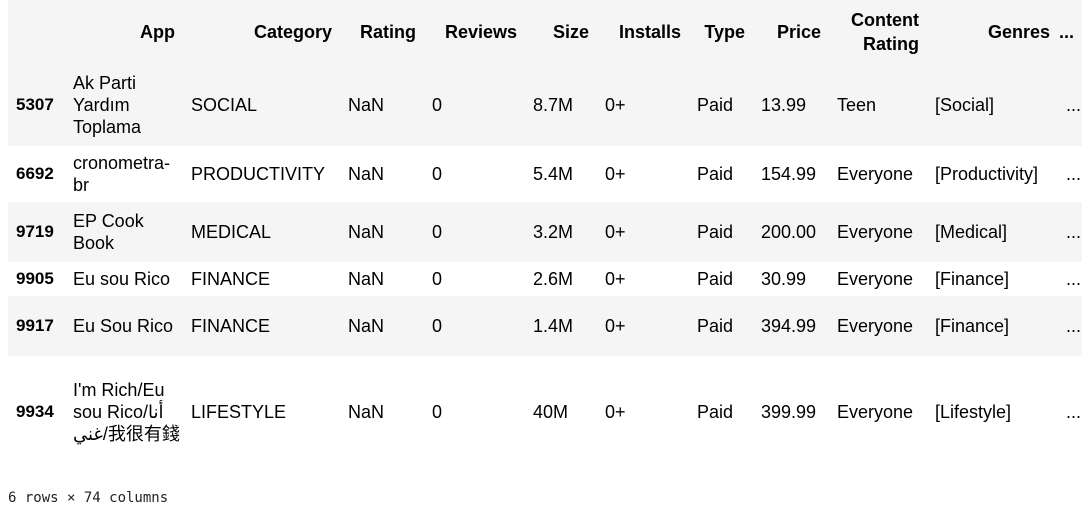  I want to click on cell-content-rating: Teen, so click(857, 105).